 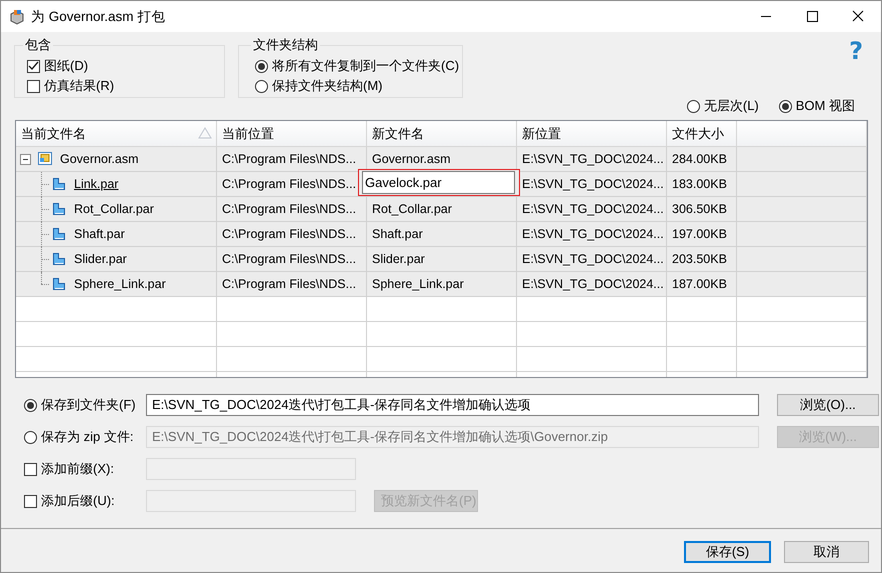 I want to click on file-name: Link.par, so click(x=96, y=184).